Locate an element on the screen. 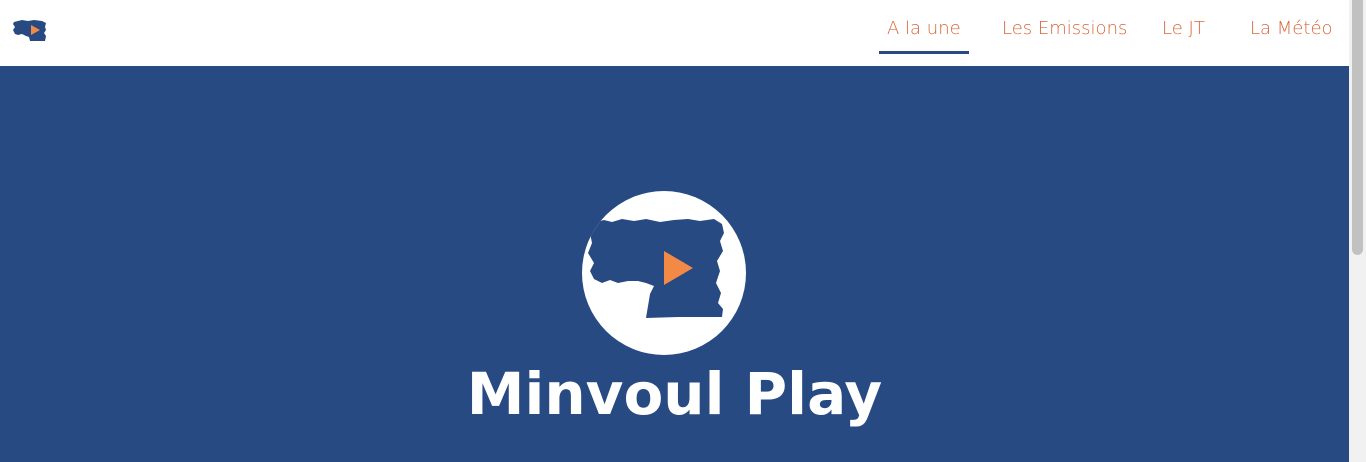 The image size is (1366, 462). top-navbar: A la une Les Emissions Le JT La Météo is located at coordinates (674, 33).